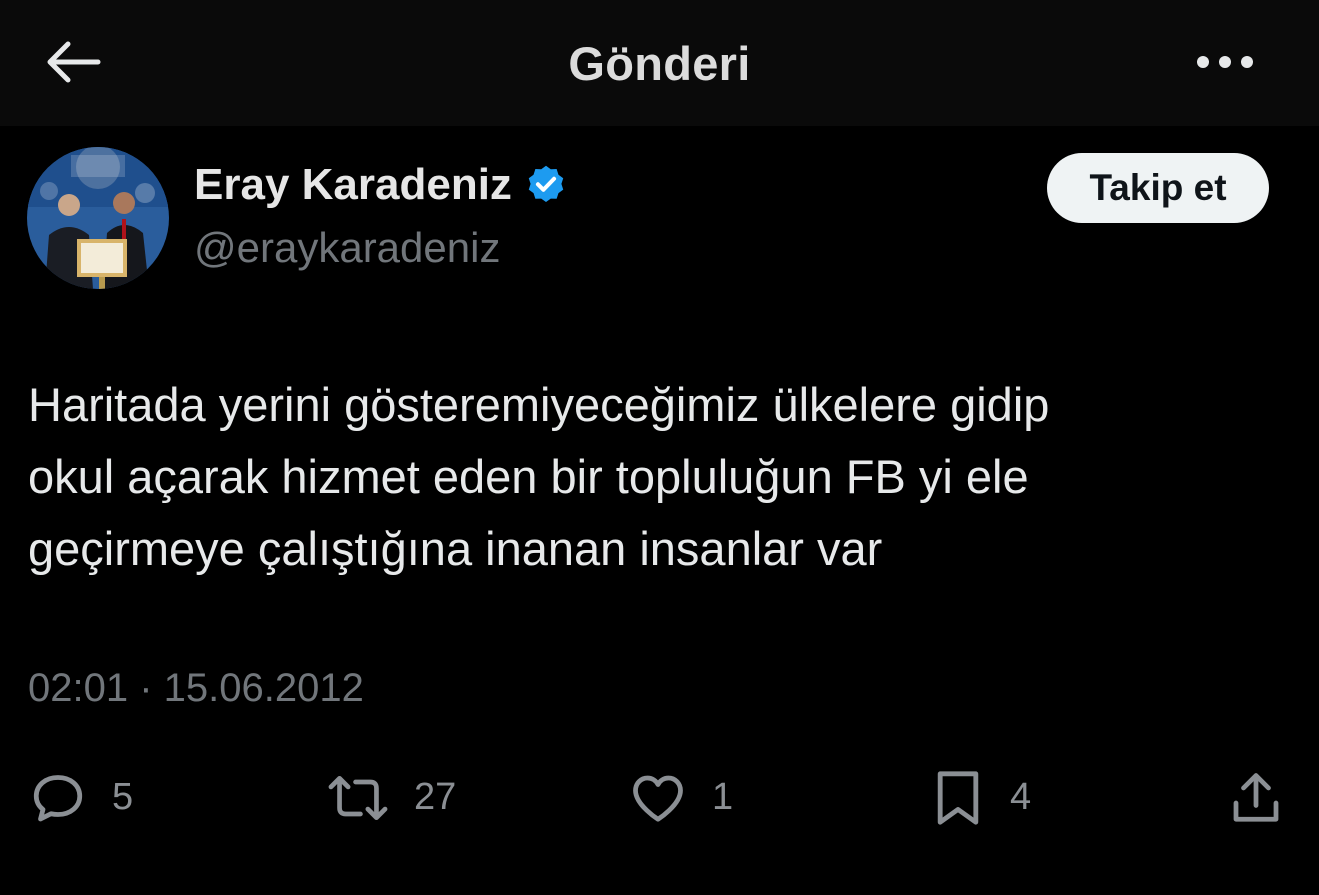 Image resolution: width=1319 pixels, height=895 pixels. I want to click on display-name: Eray Karadeniz, so click(353, 184).